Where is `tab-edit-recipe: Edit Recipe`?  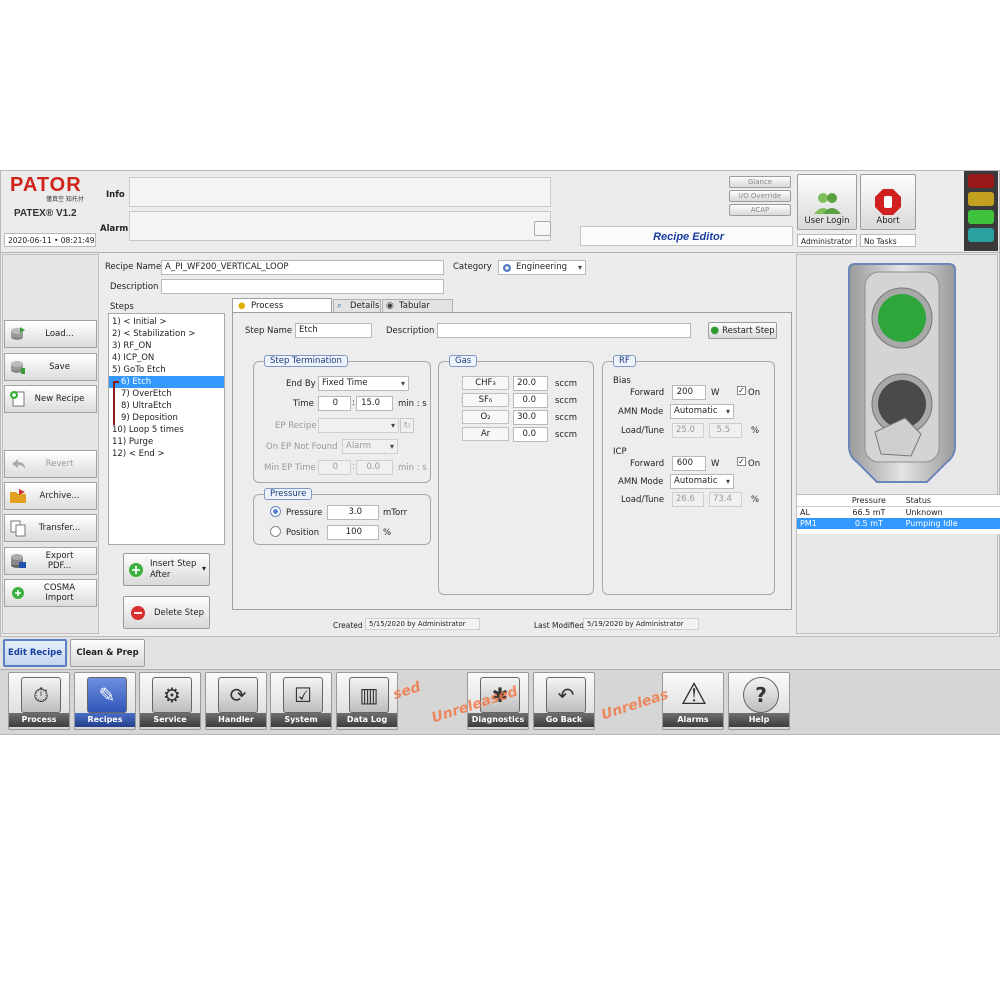
tab-edit-recipe: Edit Recipe is located at coordinates (35, 653).